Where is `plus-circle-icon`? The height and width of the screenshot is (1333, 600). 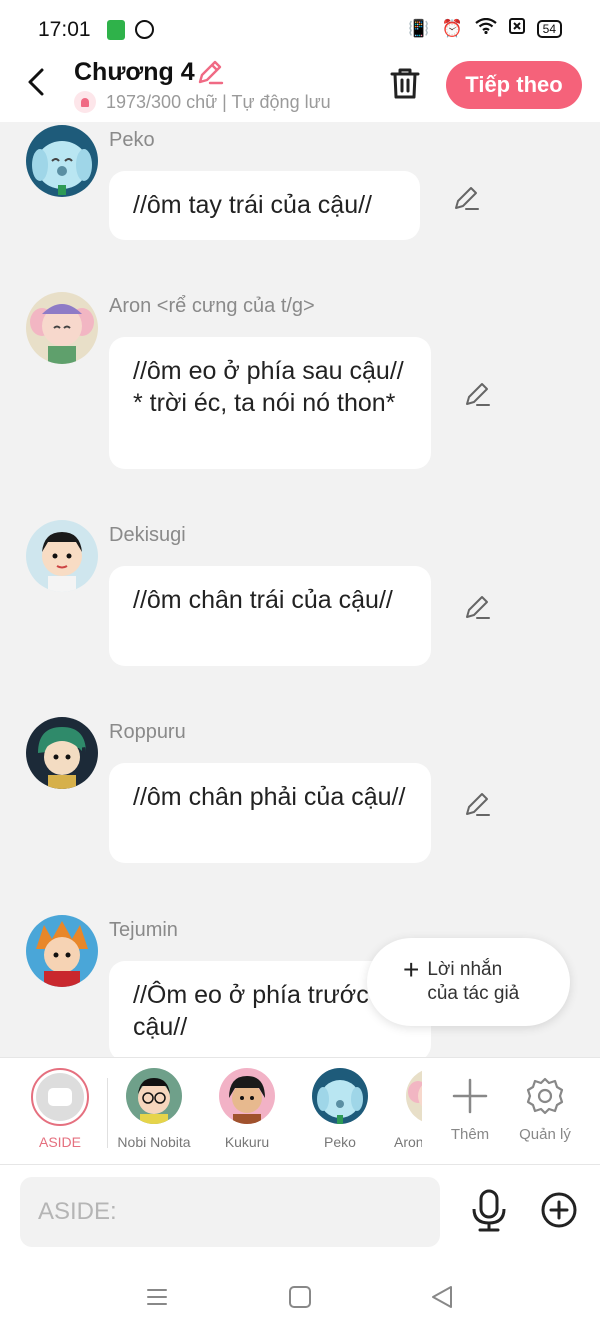 plus-circle-icon is located at coordinates (559, 1210).